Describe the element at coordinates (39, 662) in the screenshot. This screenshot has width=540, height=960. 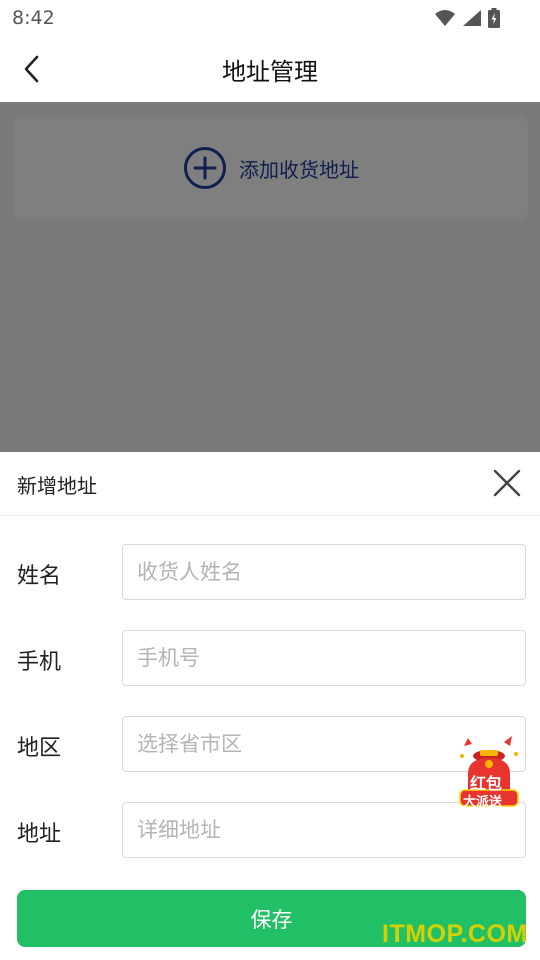
I see `phone-label: 手机` at that location.